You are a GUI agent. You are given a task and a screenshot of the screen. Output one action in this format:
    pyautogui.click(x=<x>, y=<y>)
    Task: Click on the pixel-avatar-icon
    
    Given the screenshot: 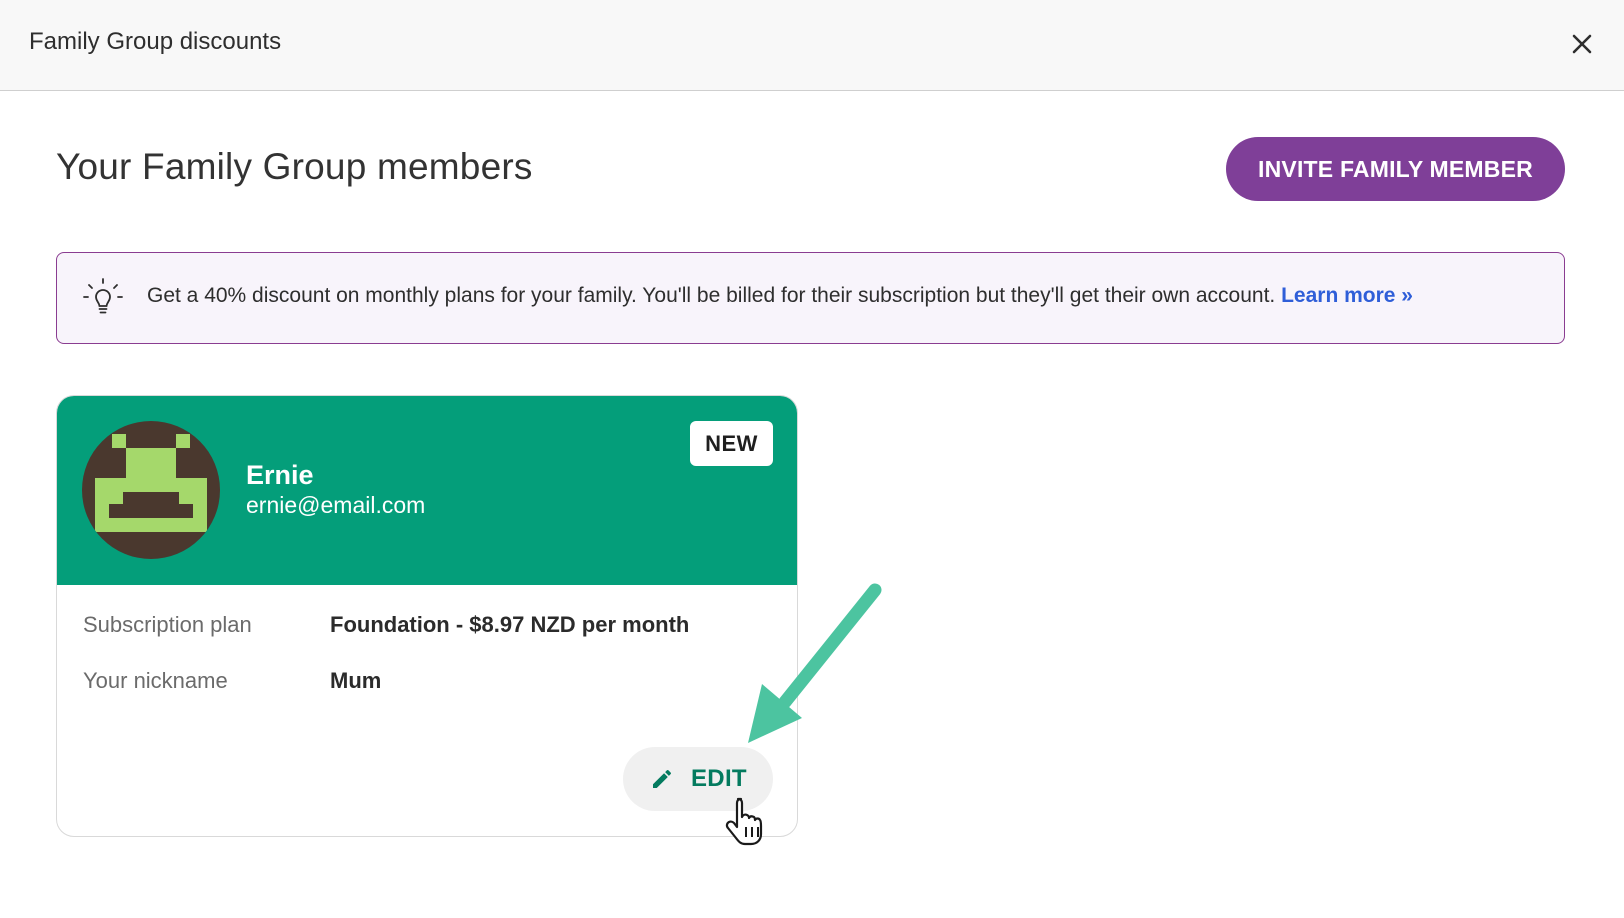 What is the action you would take?
    pyautogui.click(x=151, y=490)
    